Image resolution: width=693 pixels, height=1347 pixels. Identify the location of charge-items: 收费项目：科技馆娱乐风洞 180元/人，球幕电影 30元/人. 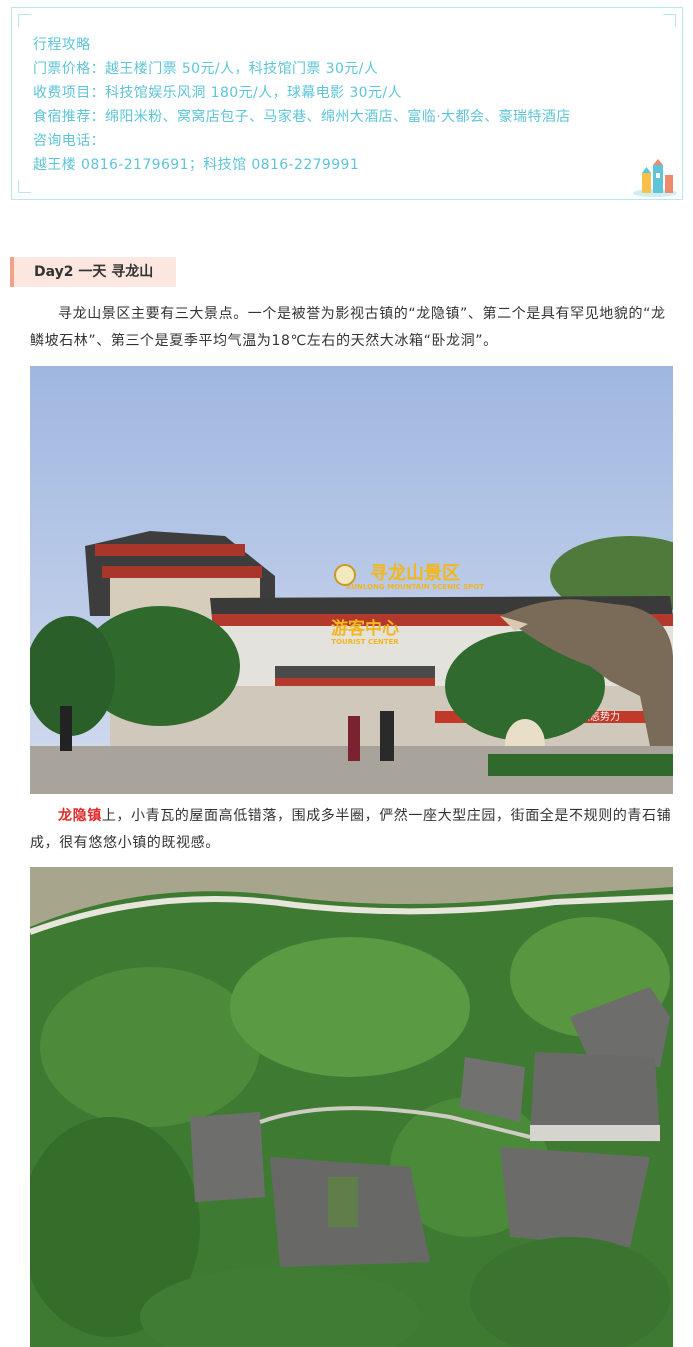
(217, 93).